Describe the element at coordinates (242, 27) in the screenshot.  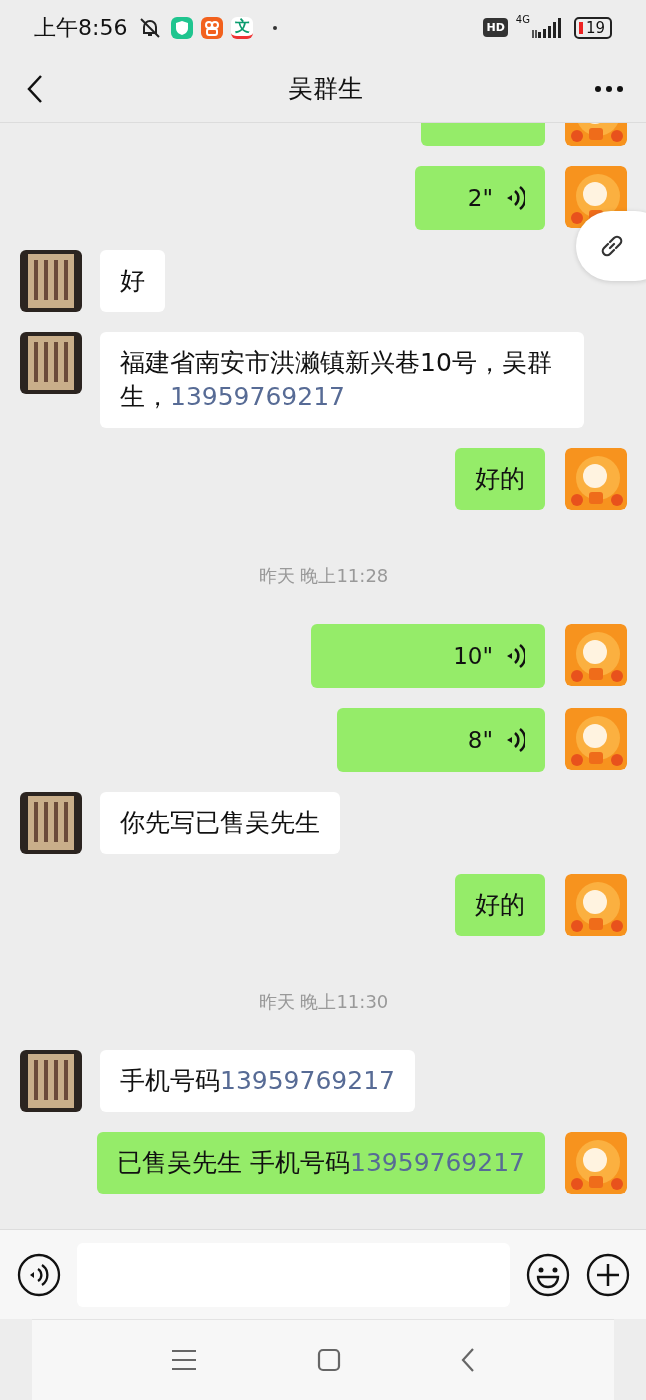
I see `app-badge: 文` at that location.